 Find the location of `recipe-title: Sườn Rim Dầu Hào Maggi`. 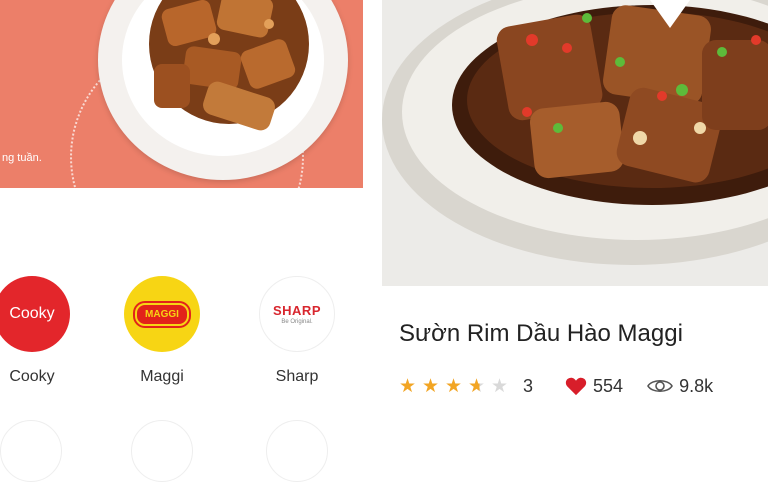

recipe-title: Sườn Rim Dầu Hào Maggi is located at coordinates (541, 334).